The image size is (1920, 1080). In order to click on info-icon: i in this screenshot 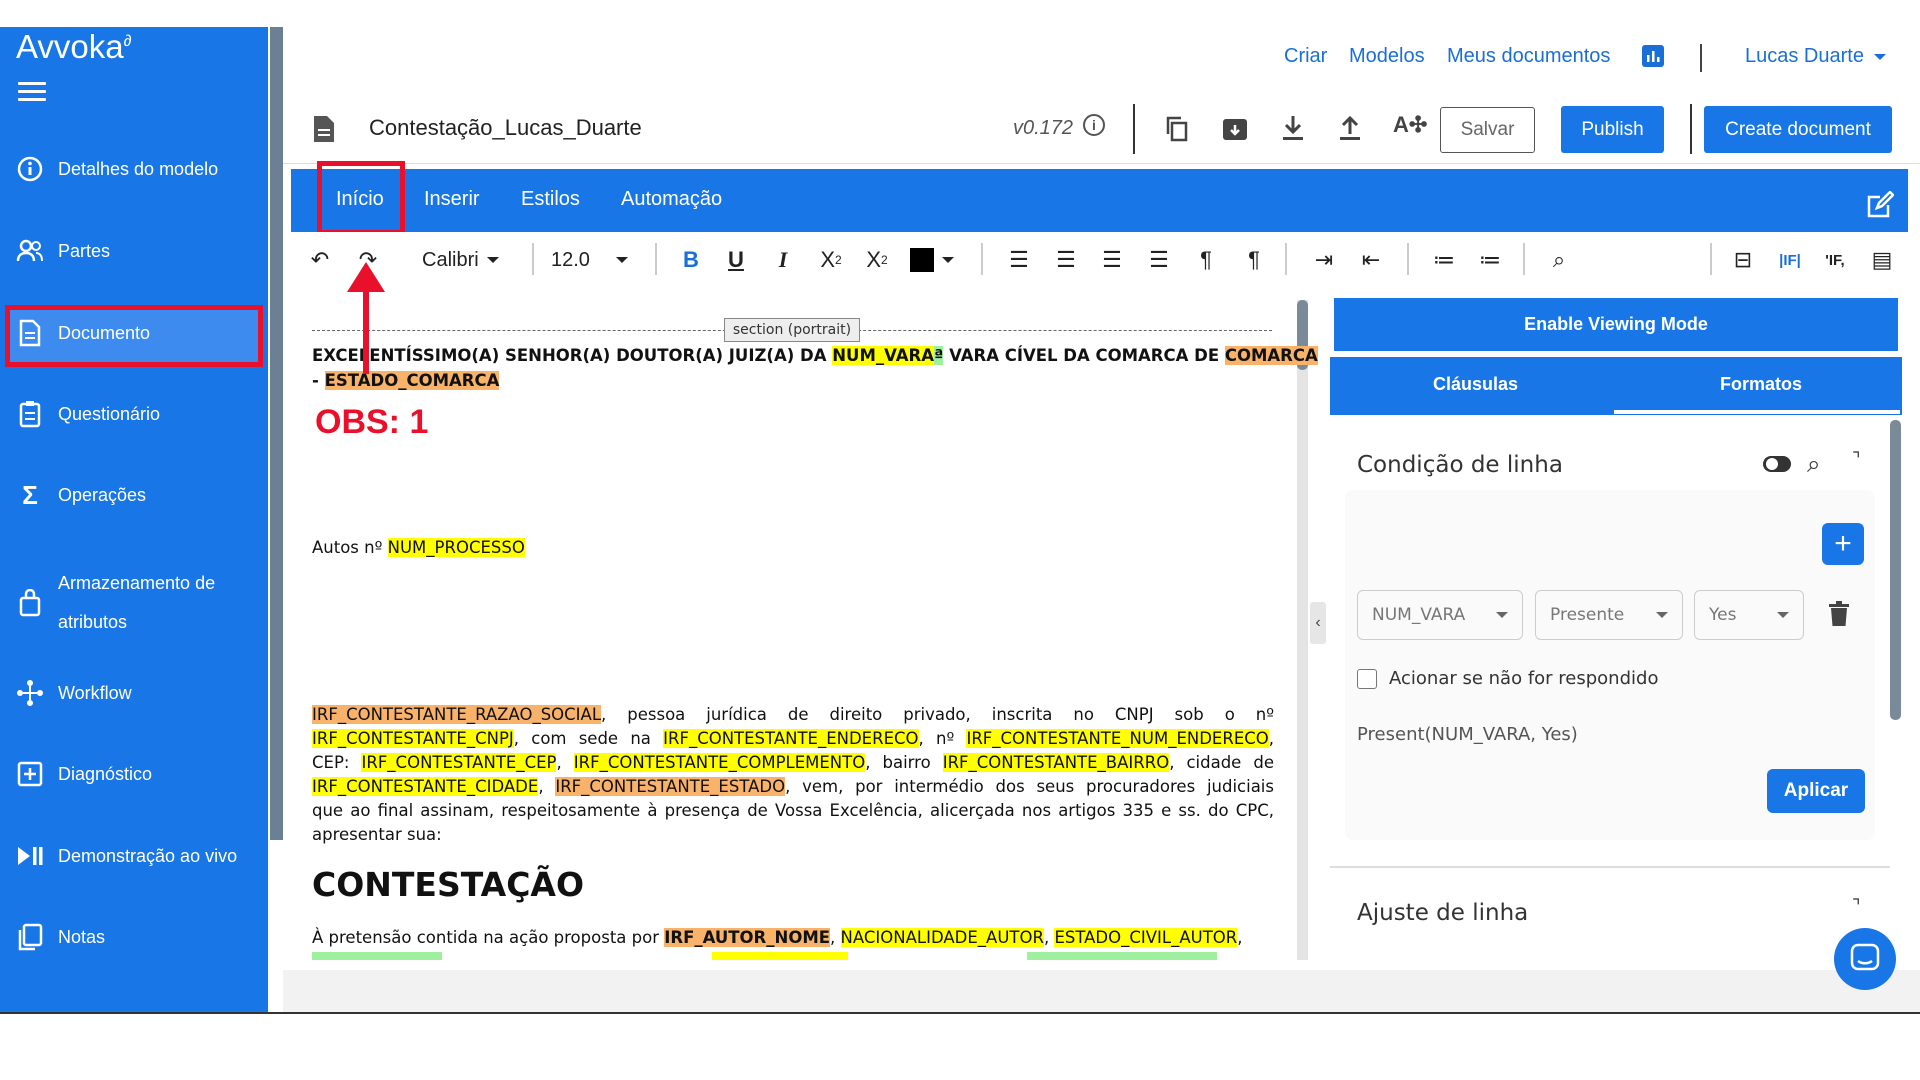, I will do `click(1094, 125)`.